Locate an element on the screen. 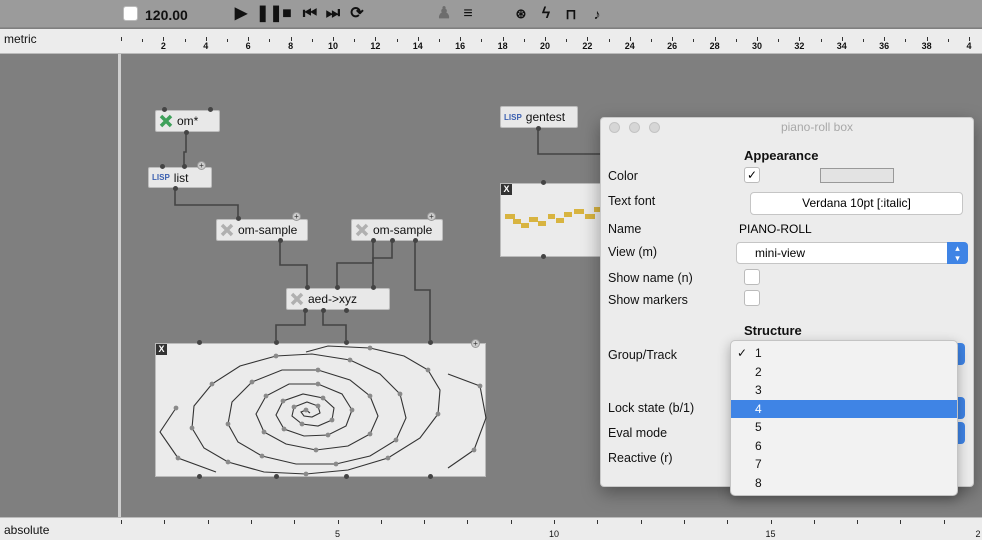 Image resolution: width=982 pixels, height=540 pixels. group-track-dropdown: ✓ 1 2 3 4 5 6 7 8 is located at coordinates (844, 418).